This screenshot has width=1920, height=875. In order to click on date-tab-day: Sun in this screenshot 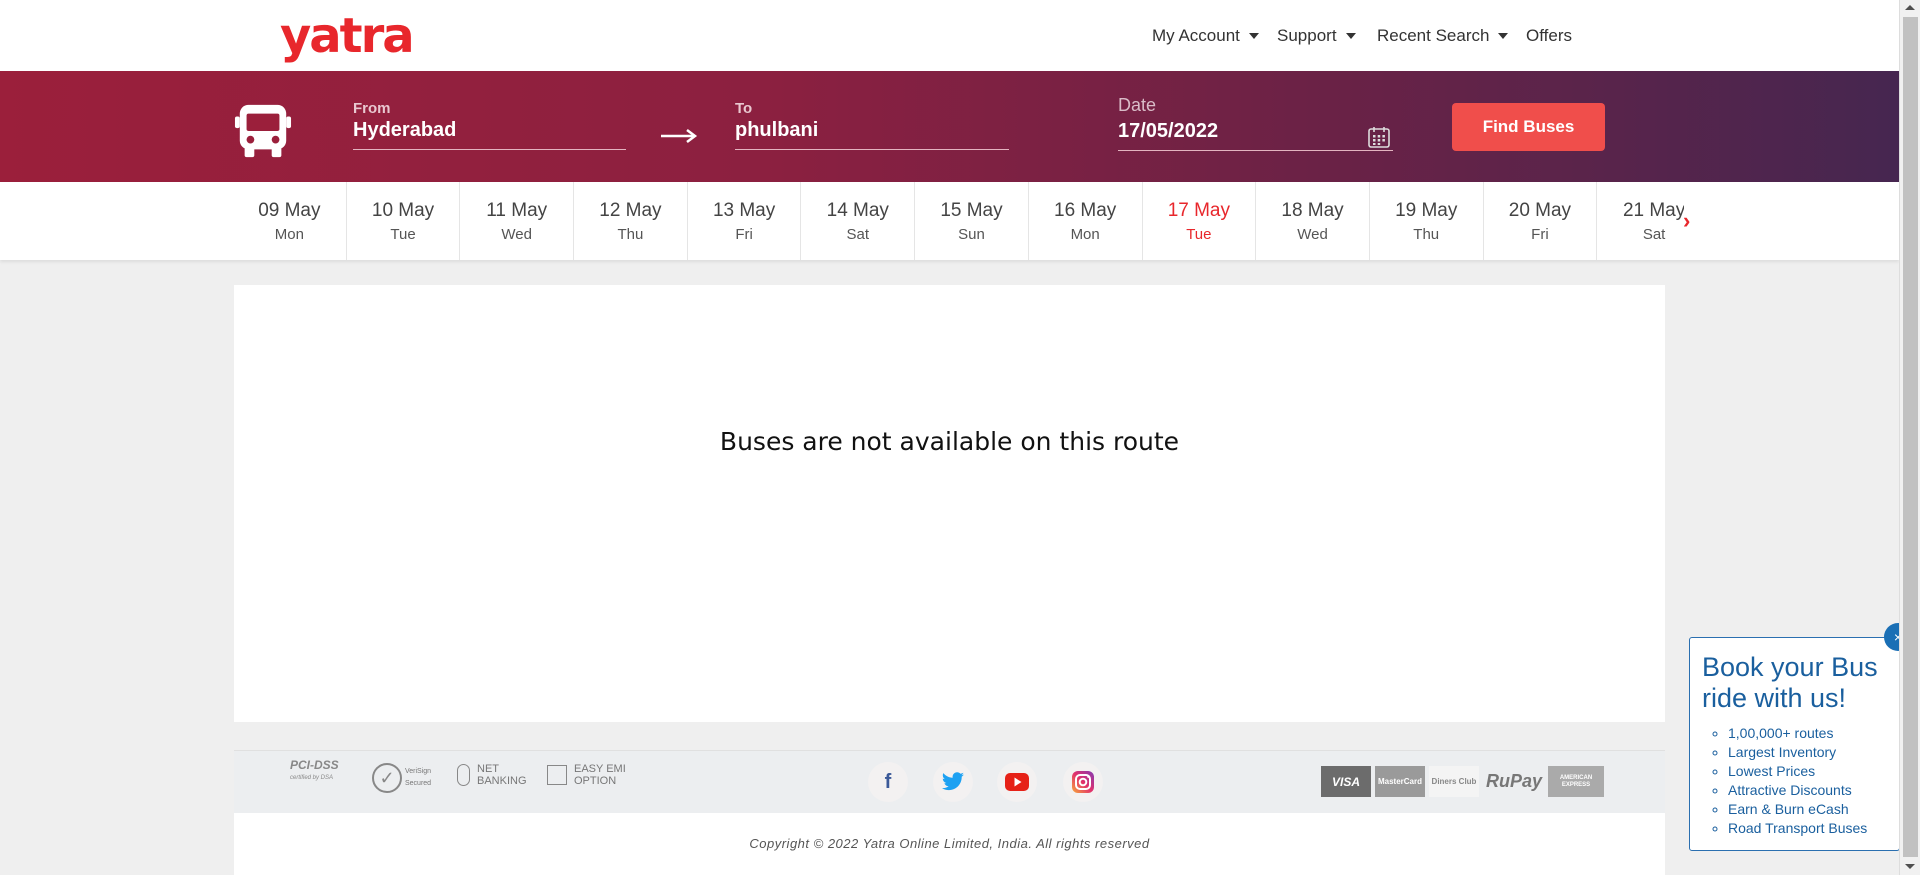, I will do `click(971, 234)`.